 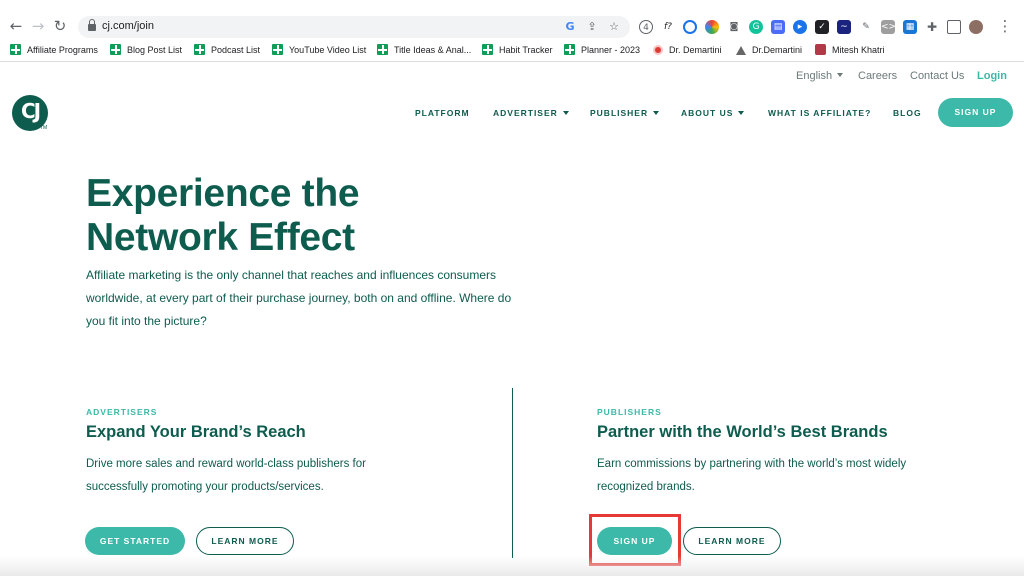 What do you see at coordinates (531, 113) in the screenshot?
I see `nav-advertiser: ADVERTISER` at bounding box center [531, 113].